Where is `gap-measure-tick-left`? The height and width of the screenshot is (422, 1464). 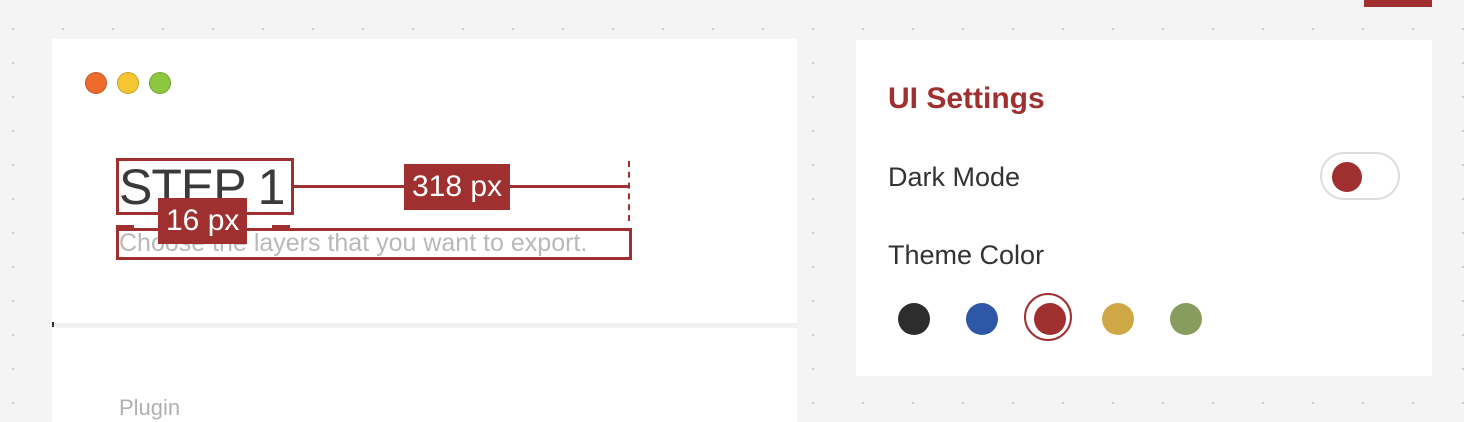 gap-measure-tick-left is located at coordinates (125, 226).